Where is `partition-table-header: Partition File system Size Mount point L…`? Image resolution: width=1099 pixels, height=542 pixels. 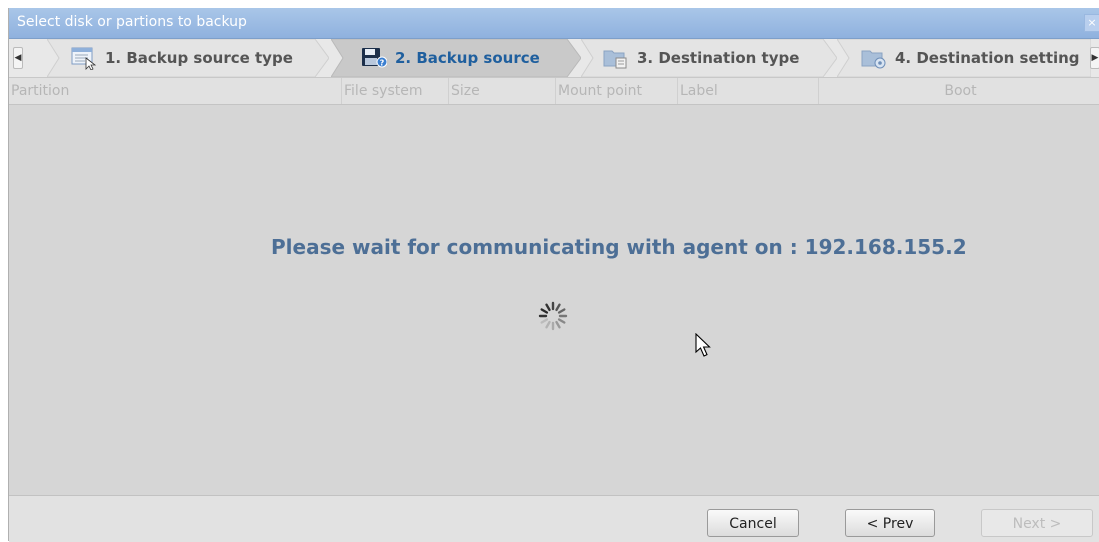 partition-table-header: Partition File system Size Mount point L… is located at coordinates (554, 91).